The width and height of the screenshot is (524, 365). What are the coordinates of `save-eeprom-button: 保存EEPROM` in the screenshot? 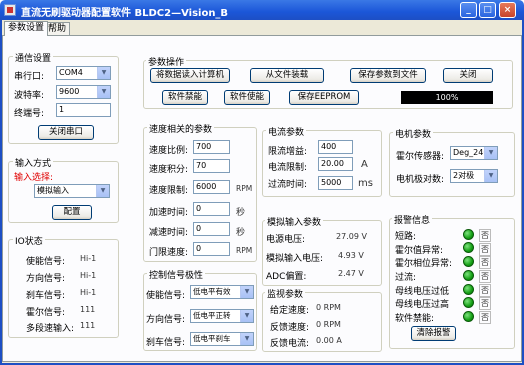 It's located at (324, 97).